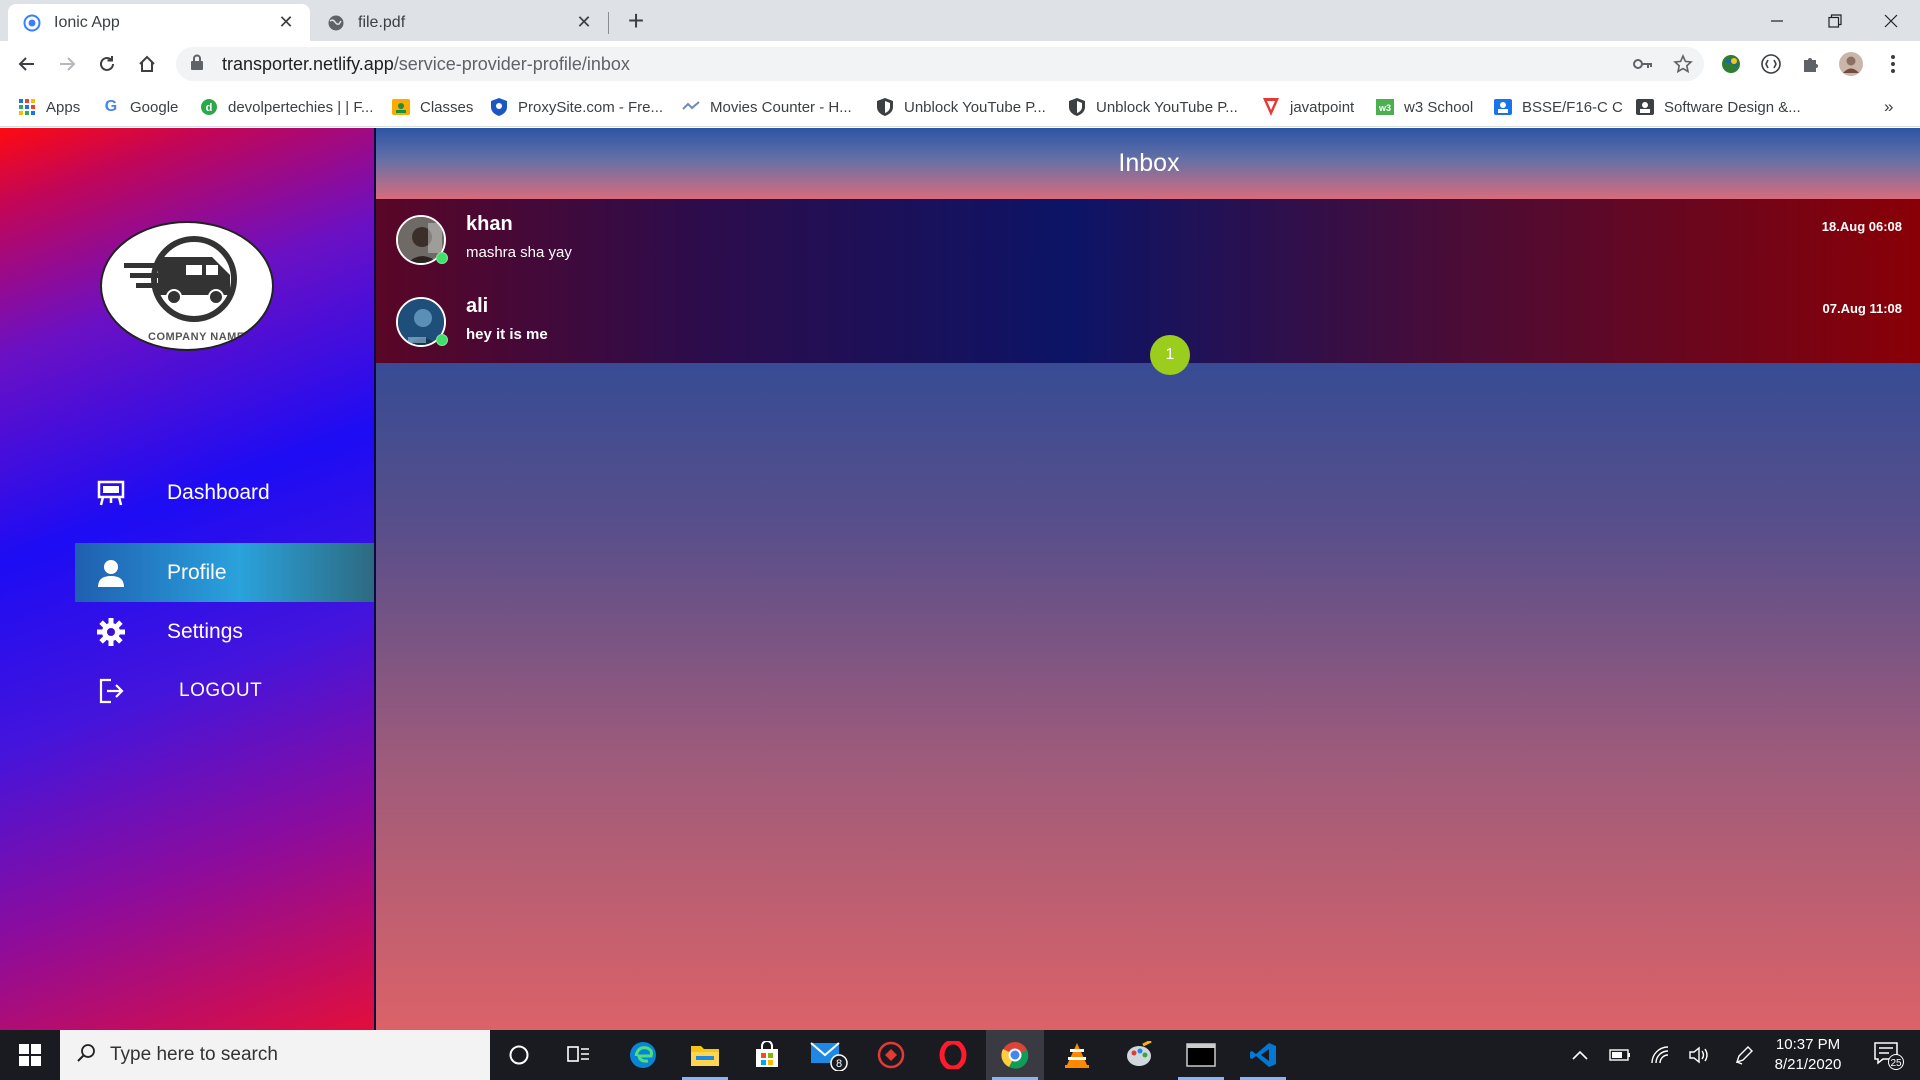 This screenshot has width=1920, height=1080. Describe the element at coordinates (111, 573) in the screenshot. I see `person-icon` at that location.